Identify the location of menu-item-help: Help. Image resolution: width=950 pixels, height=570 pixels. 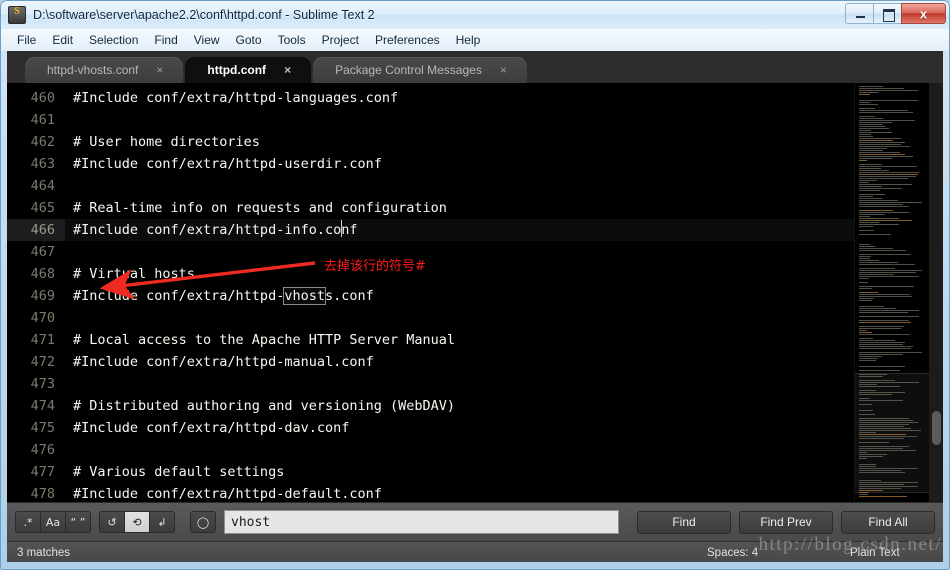
(468, 40).